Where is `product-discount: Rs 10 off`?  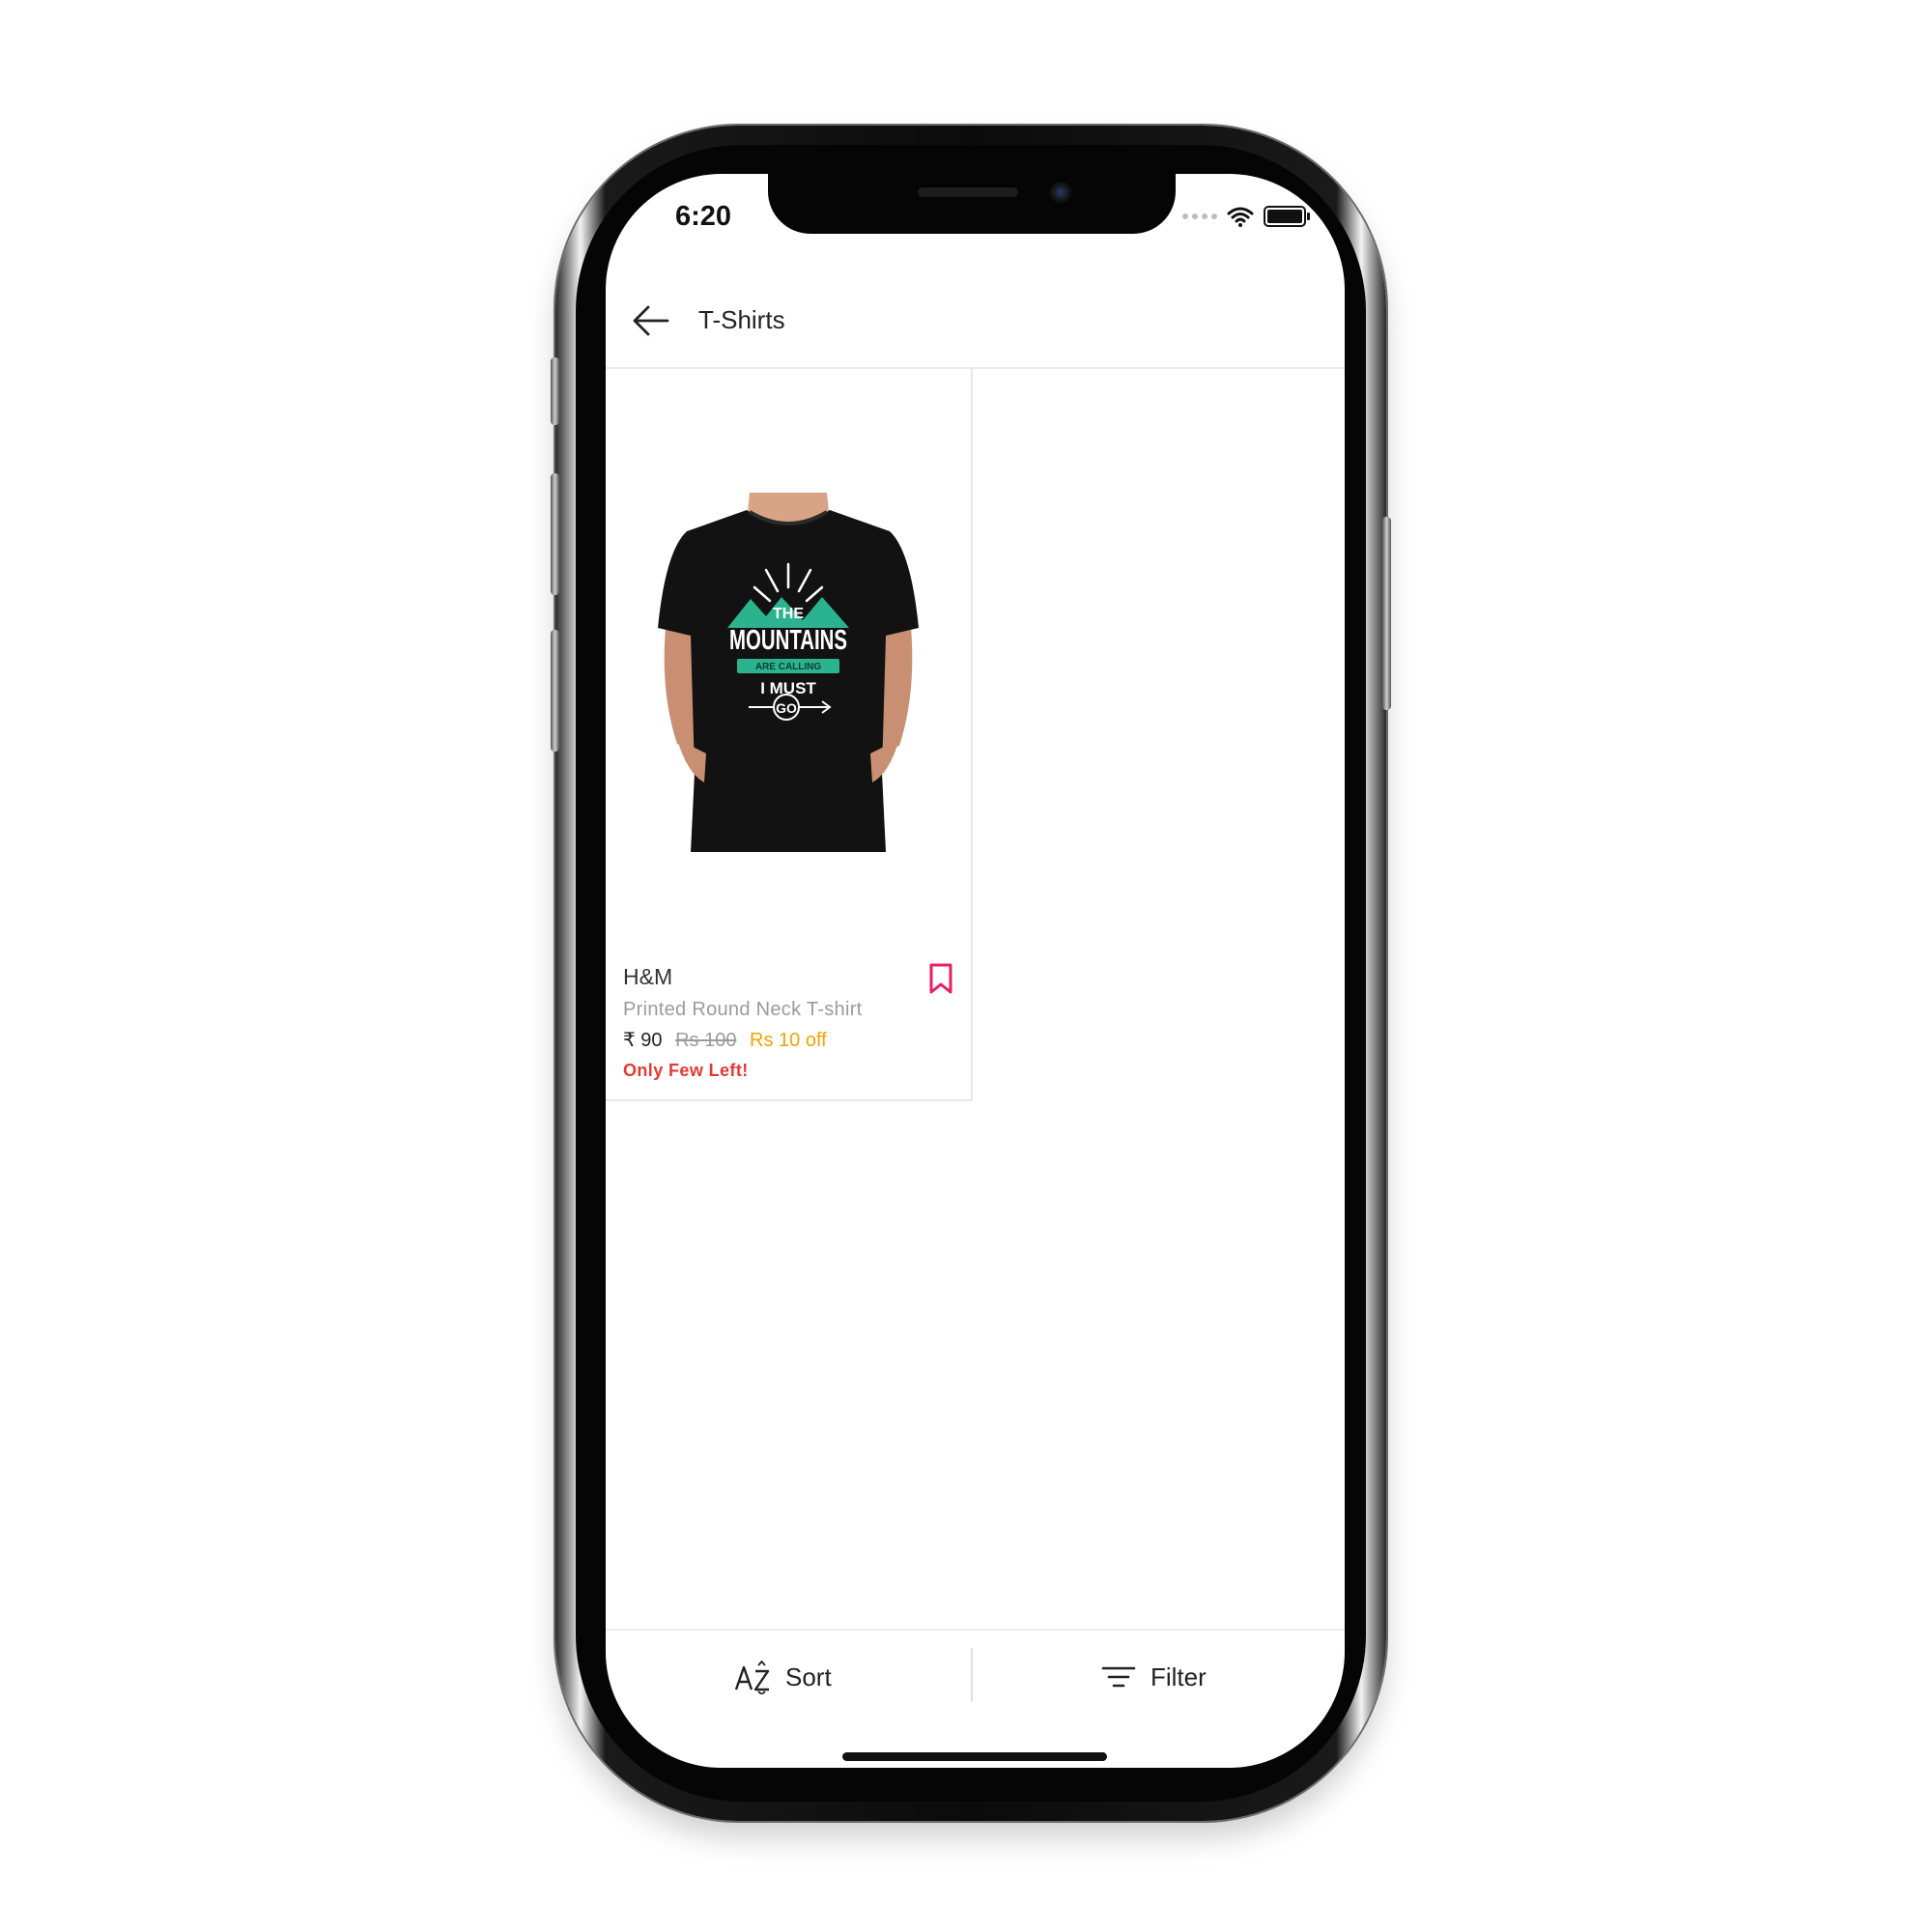 product-discount: Rs 10 off is located at coordinates (788, 1040).